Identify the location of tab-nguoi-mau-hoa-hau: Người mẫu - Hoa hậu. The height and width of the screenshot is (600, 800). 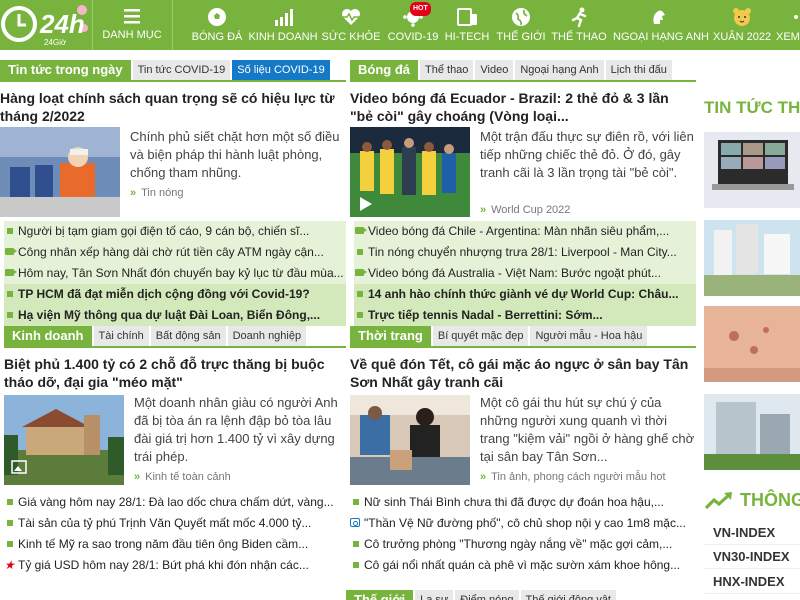
(589, 336).